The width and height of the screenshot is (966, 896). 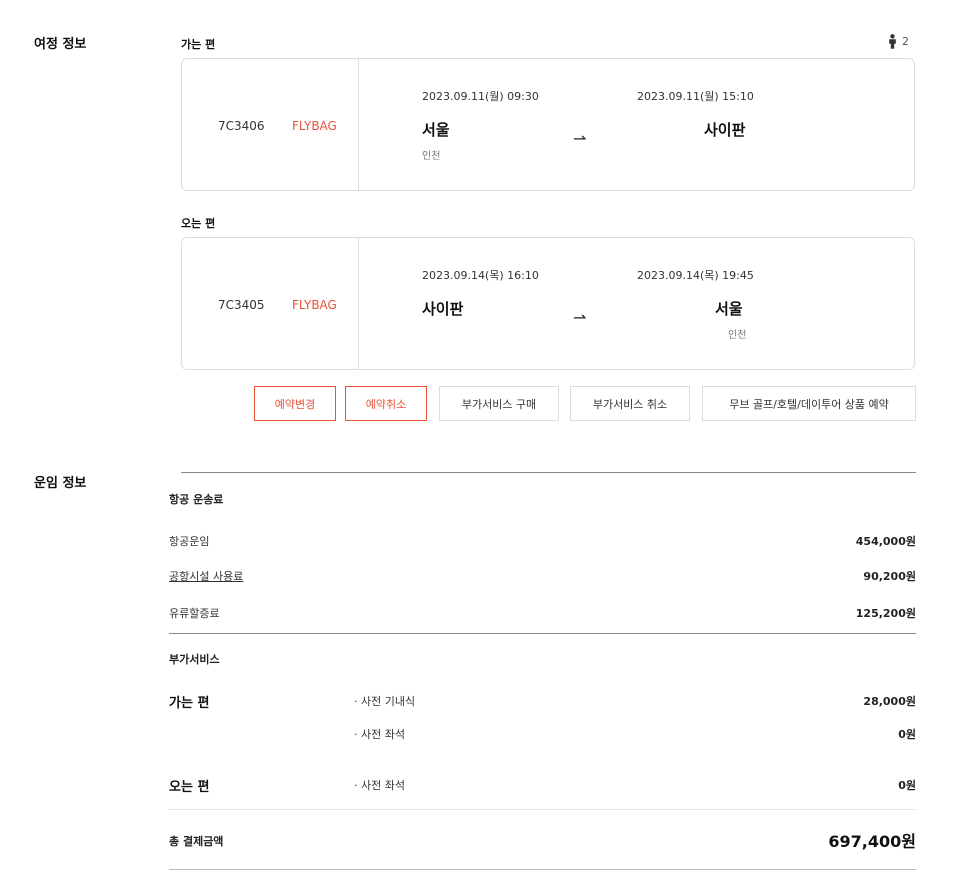 I want to click on arrival-city: 서울, so click(x=729, y=309).